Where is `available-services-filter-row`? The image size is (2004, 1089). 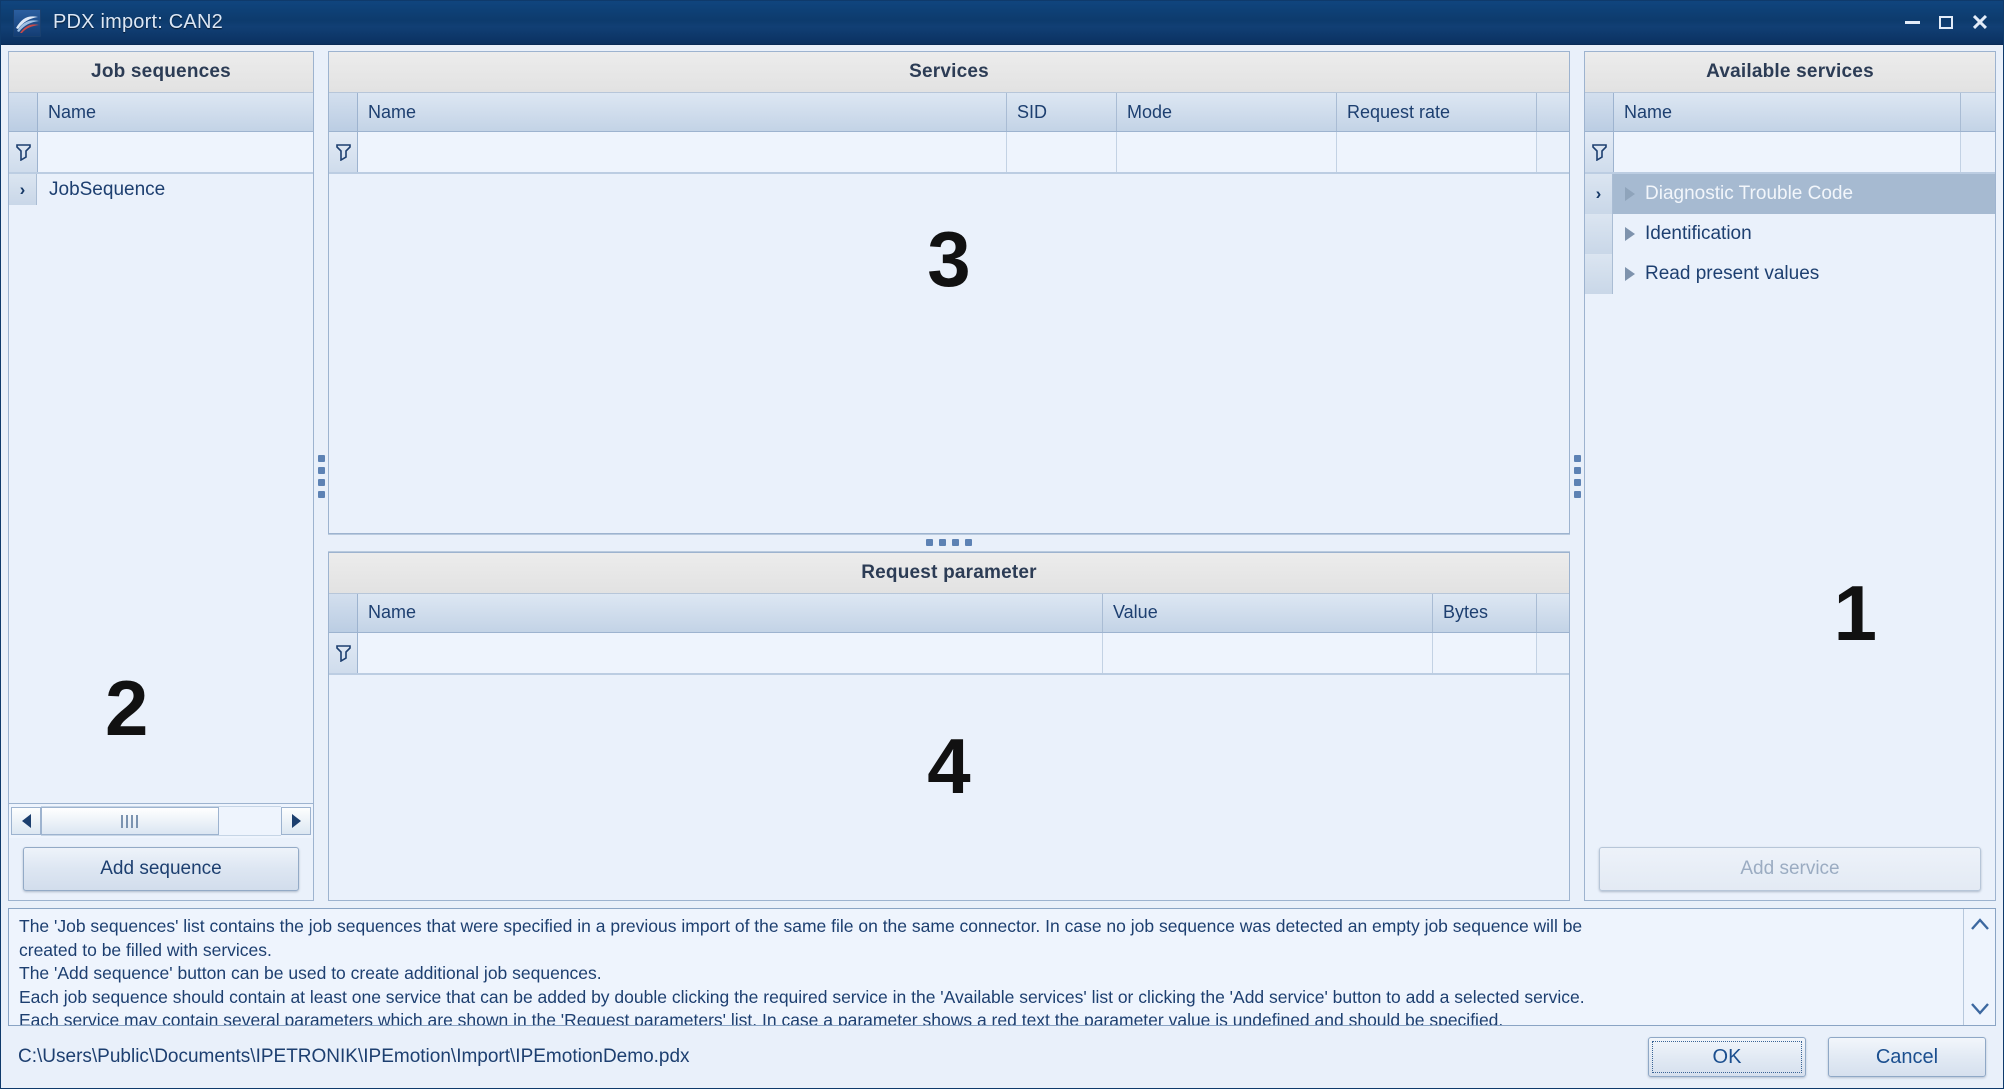
available-services-filter-row is located at coordinates (1790, 153).